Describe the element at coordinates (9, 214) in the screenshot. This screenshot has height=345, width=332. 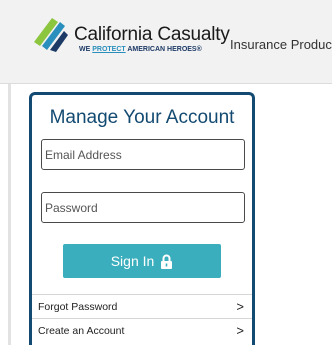
I see `page-divider` at that location.